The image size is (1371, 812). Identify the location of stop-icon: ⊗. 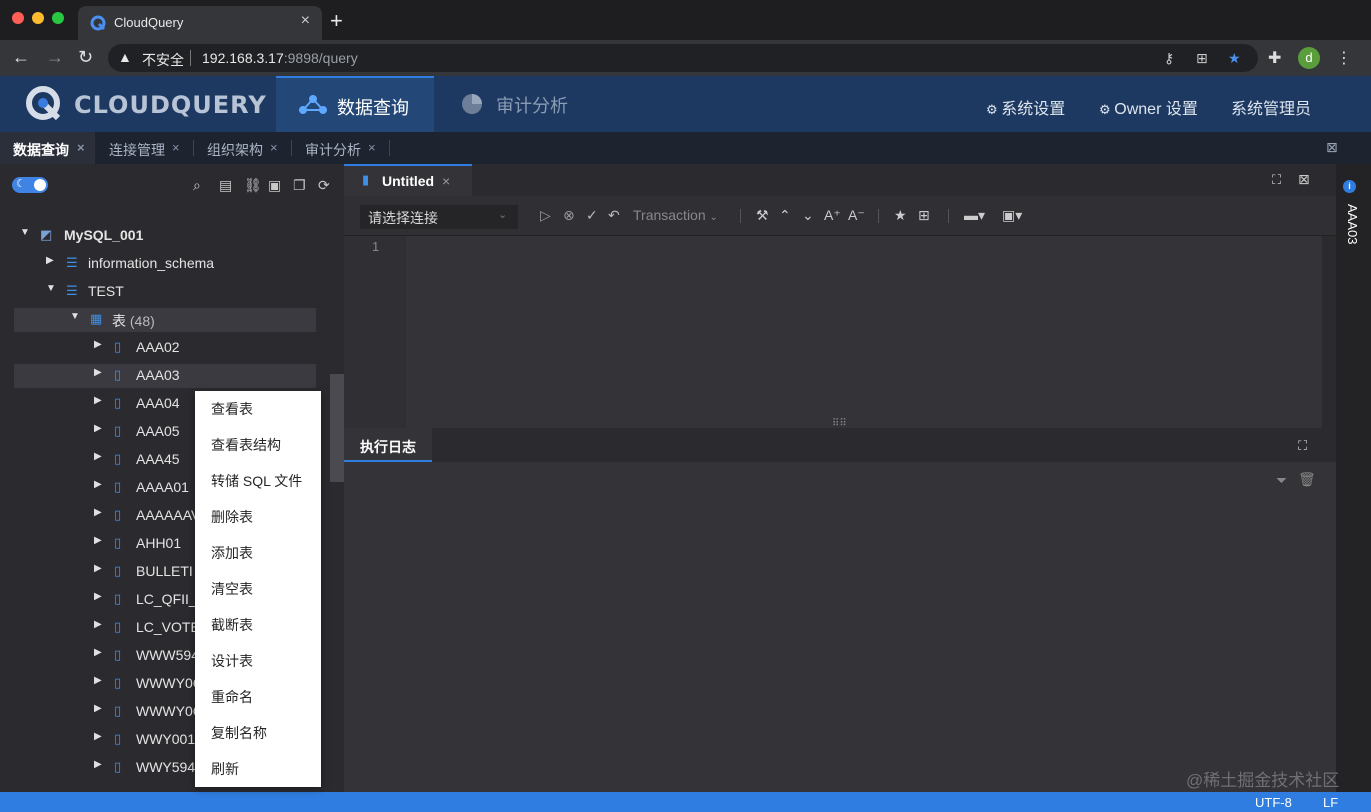
(569, 215).